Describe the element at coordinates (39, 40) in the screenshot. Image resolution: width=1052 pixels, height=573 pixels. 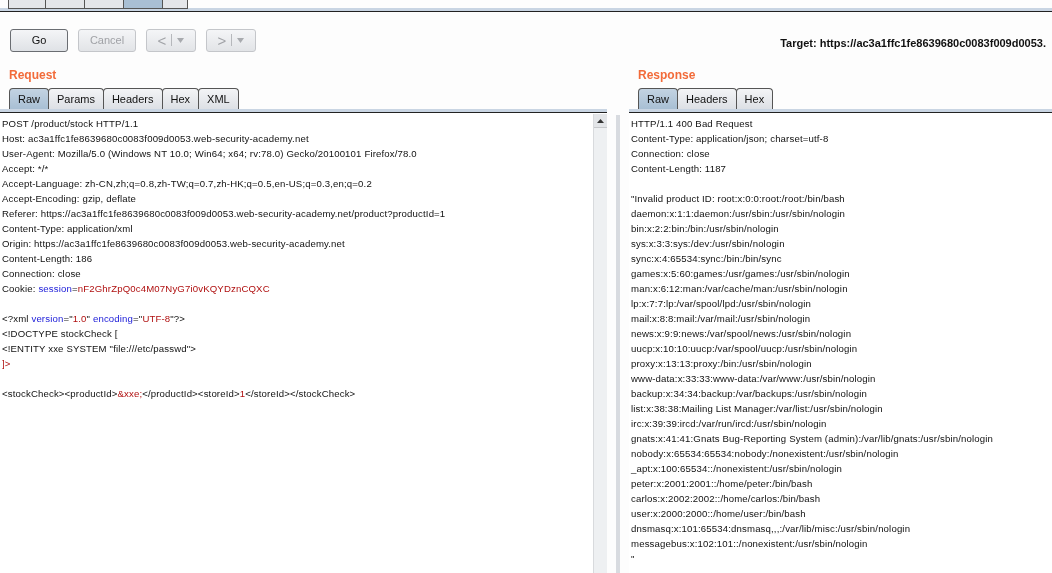
I see `toolbar-button: Go` at that location.